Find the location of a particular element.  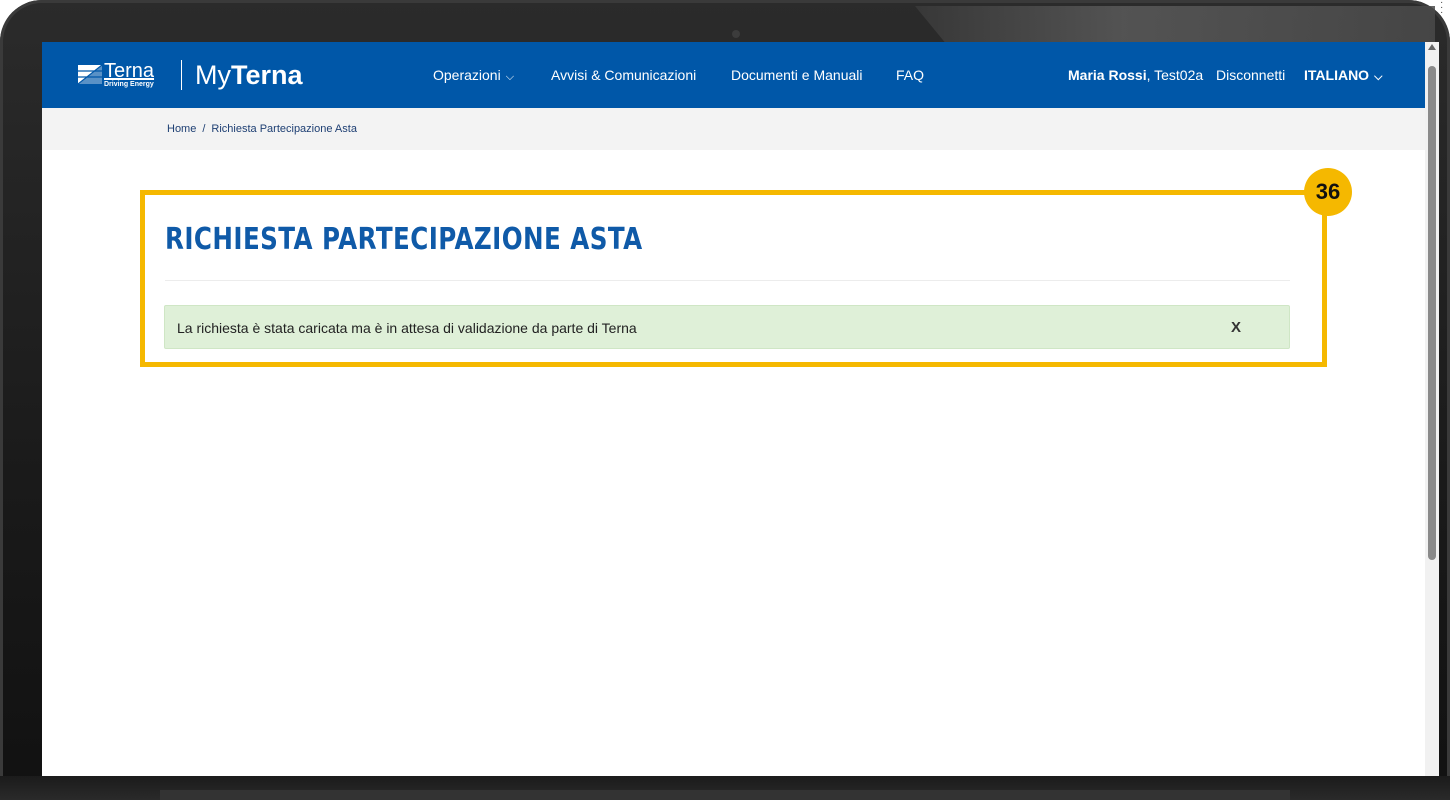

corner-dots: · · · is located at coordinates (1442, 9).